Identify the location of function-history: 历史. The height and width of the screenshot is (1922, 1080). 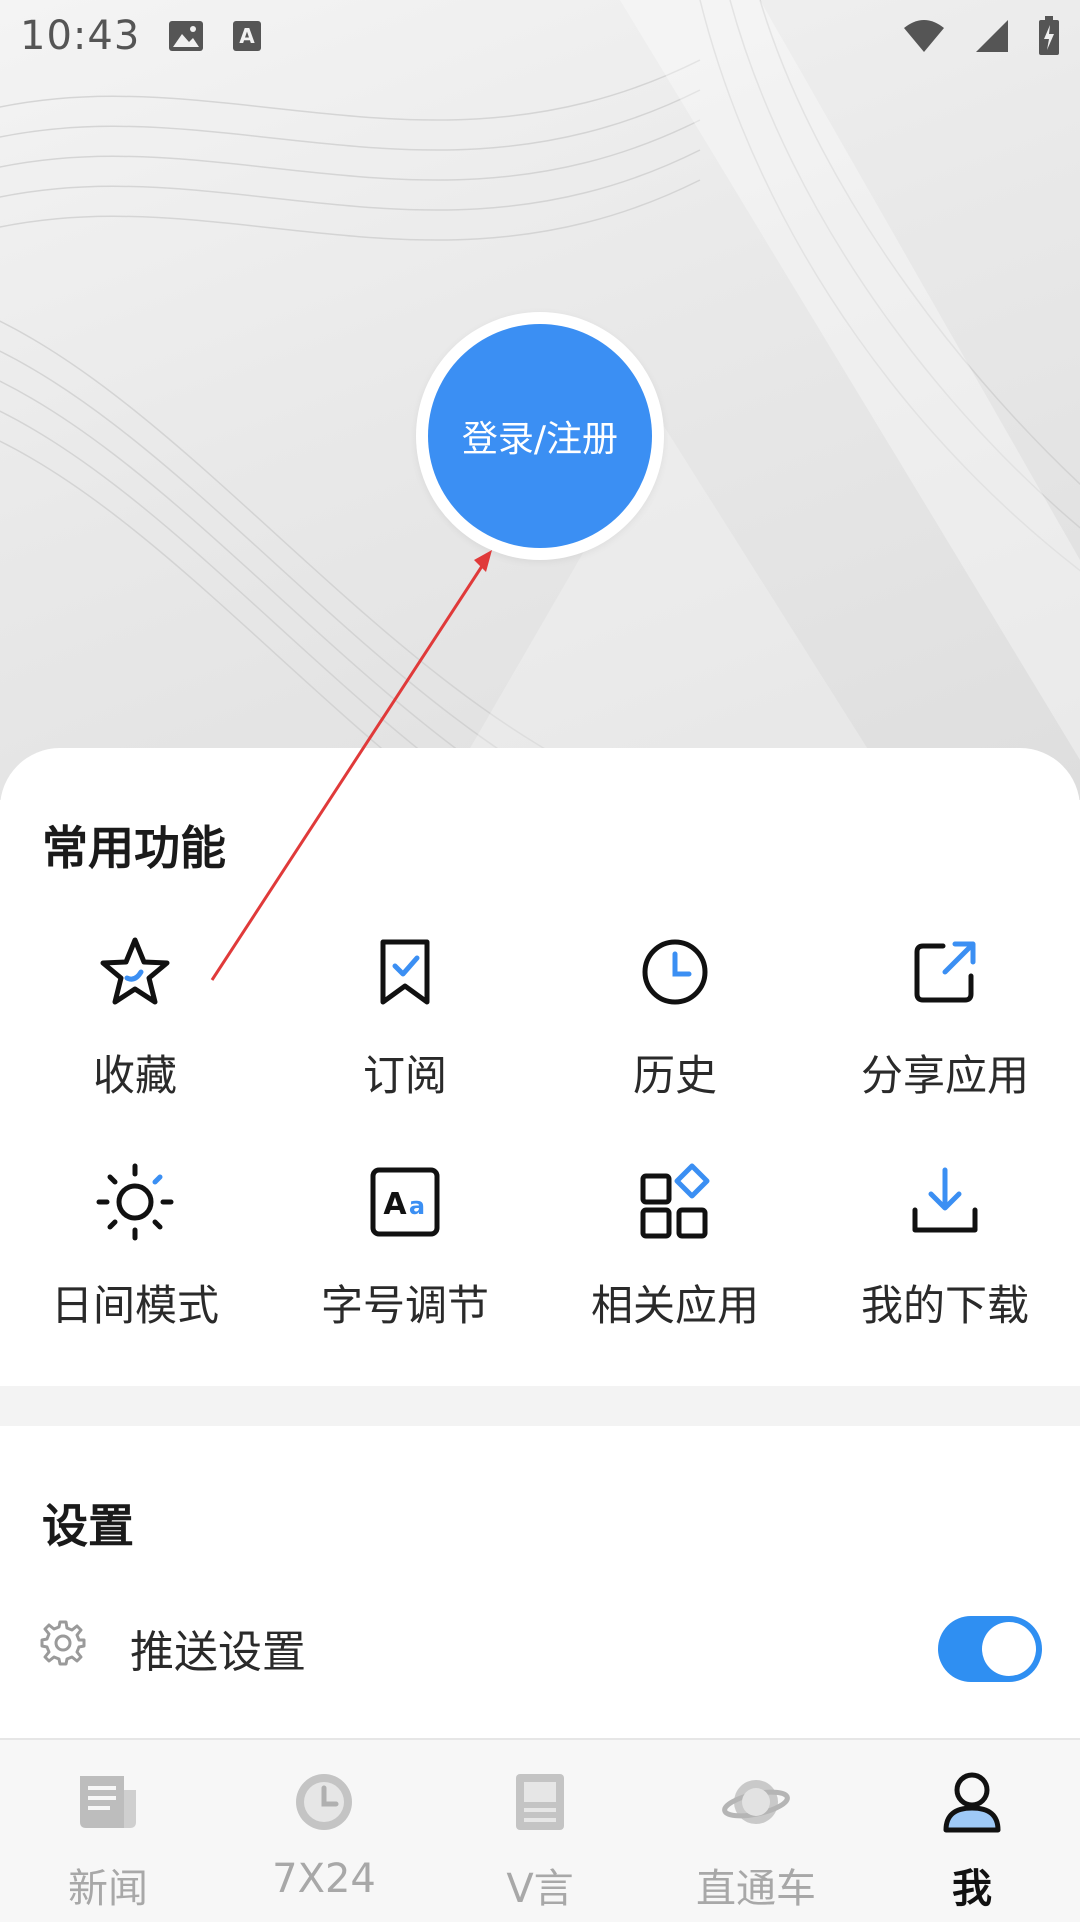
(675, 1011).